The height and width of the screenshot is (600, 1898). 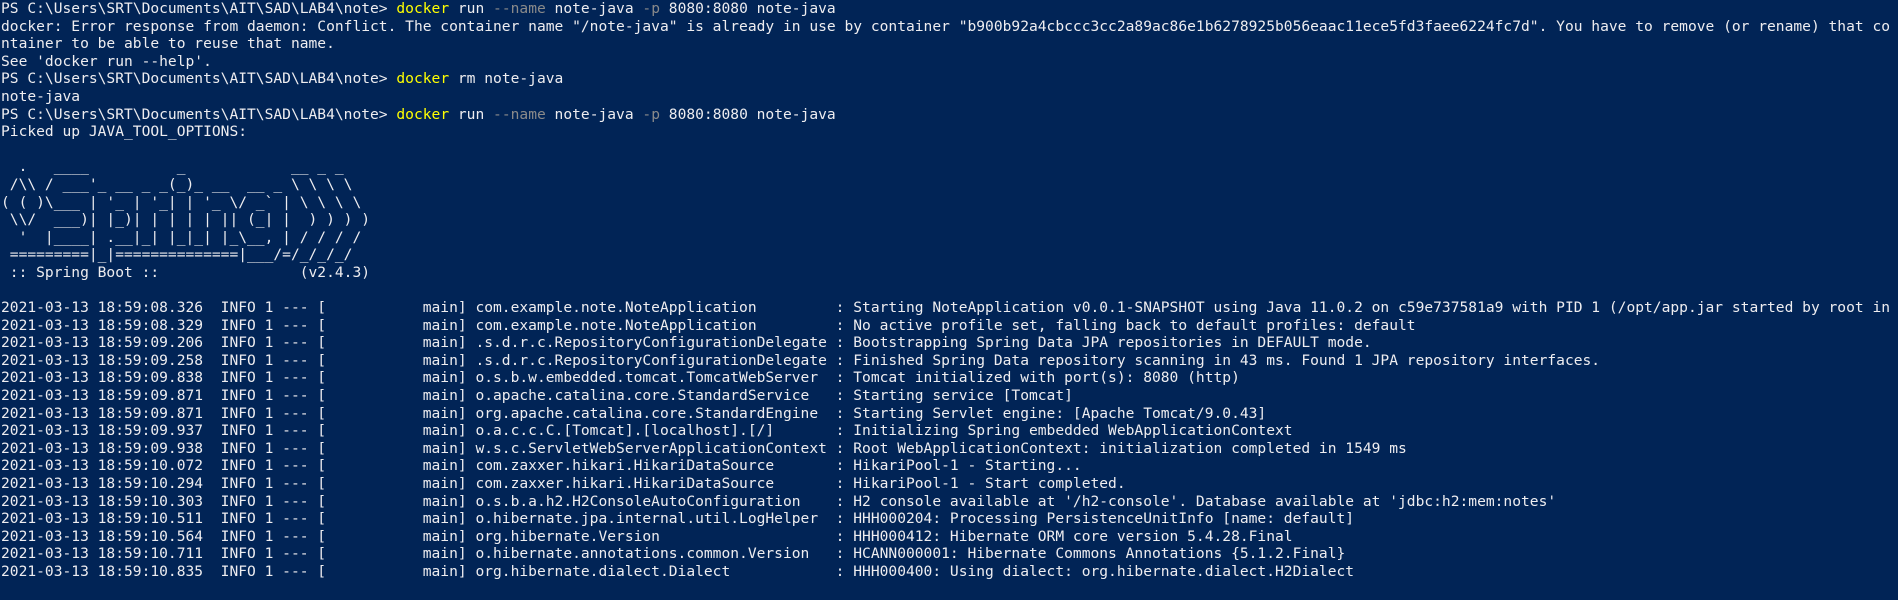 I want to click on command-text: rm note-java, so click(x=506, y=79).